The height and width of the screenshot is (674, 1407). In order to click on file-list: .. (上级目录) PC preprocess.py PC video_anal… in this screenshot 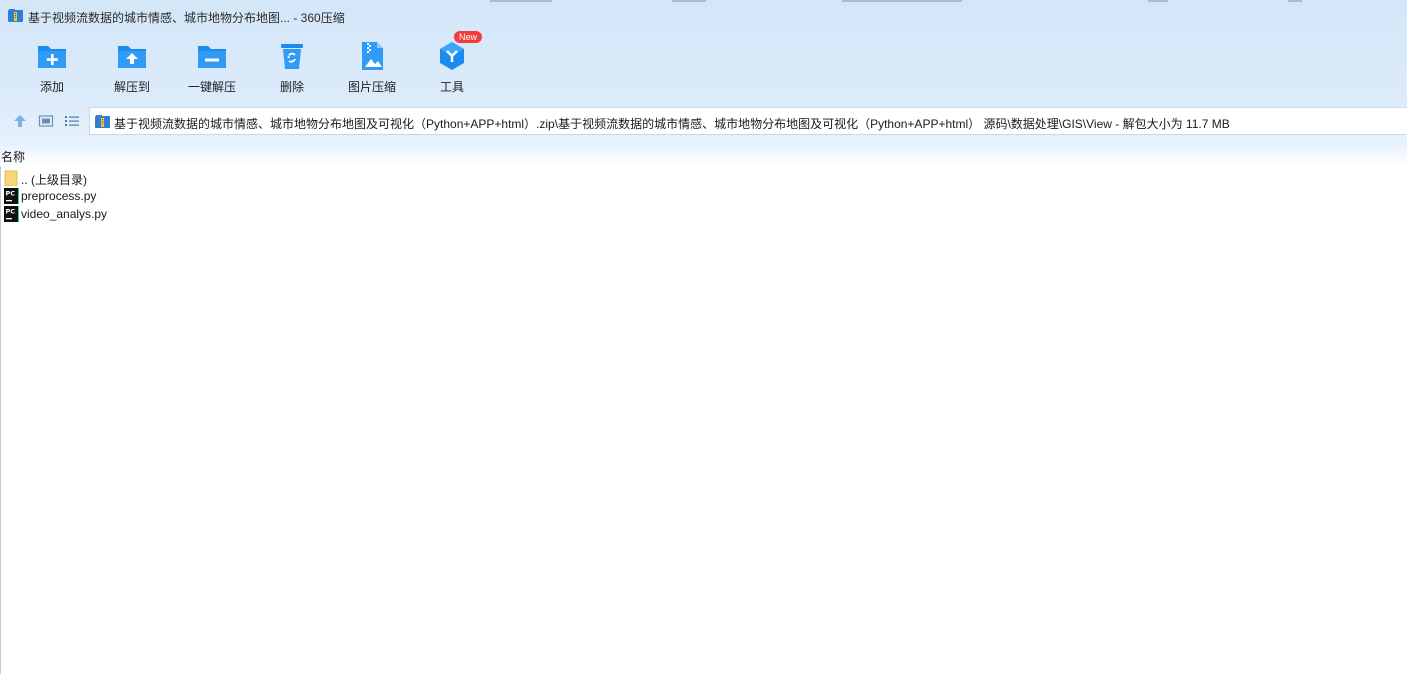, I will do `click(703, 196)`.